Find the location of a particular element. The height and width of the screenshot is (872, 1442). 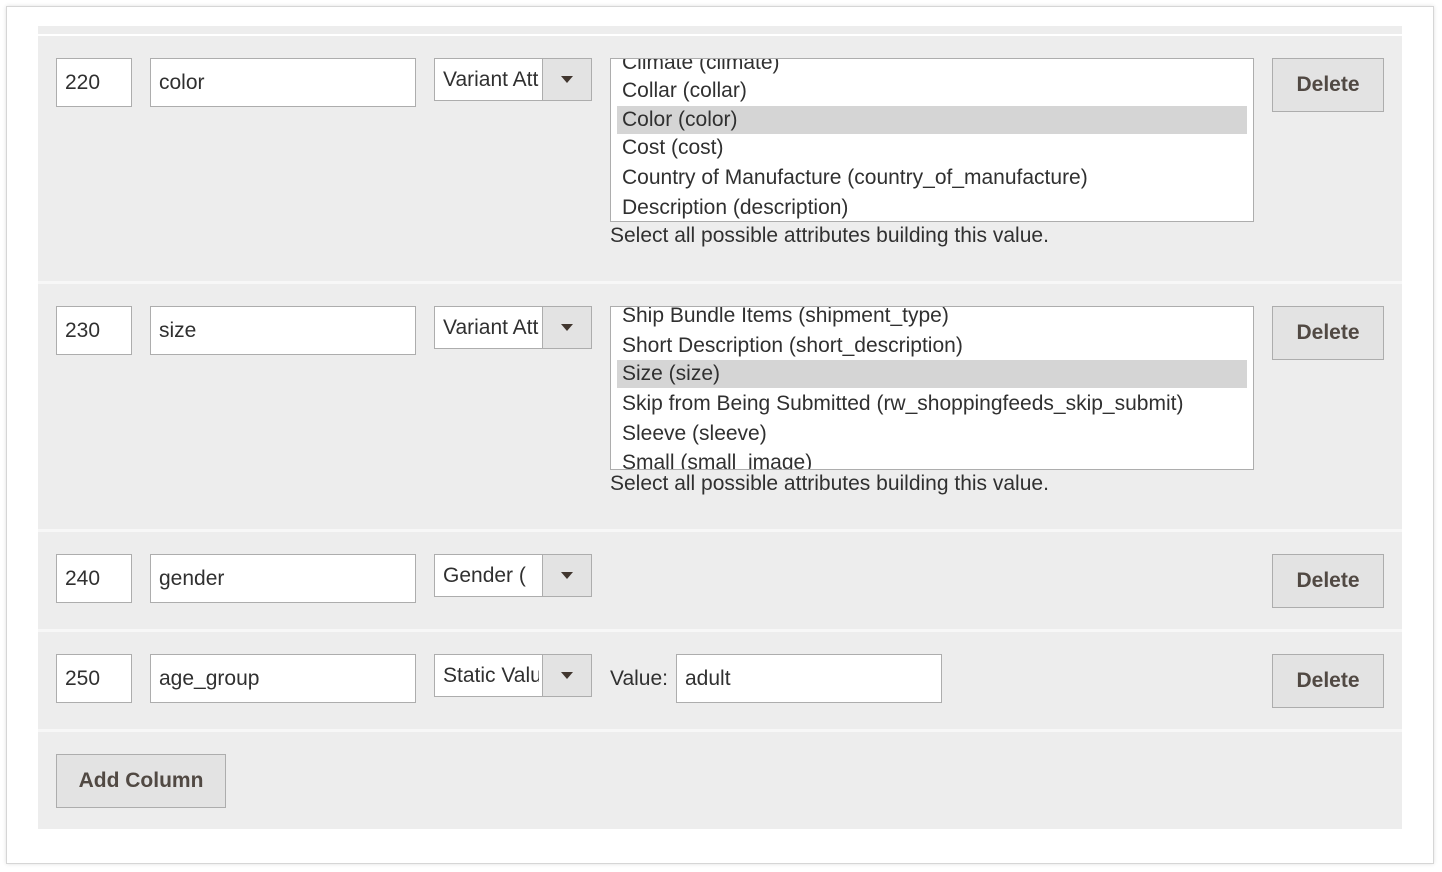

column-name-input: gender is located at coordinates (283, 578).